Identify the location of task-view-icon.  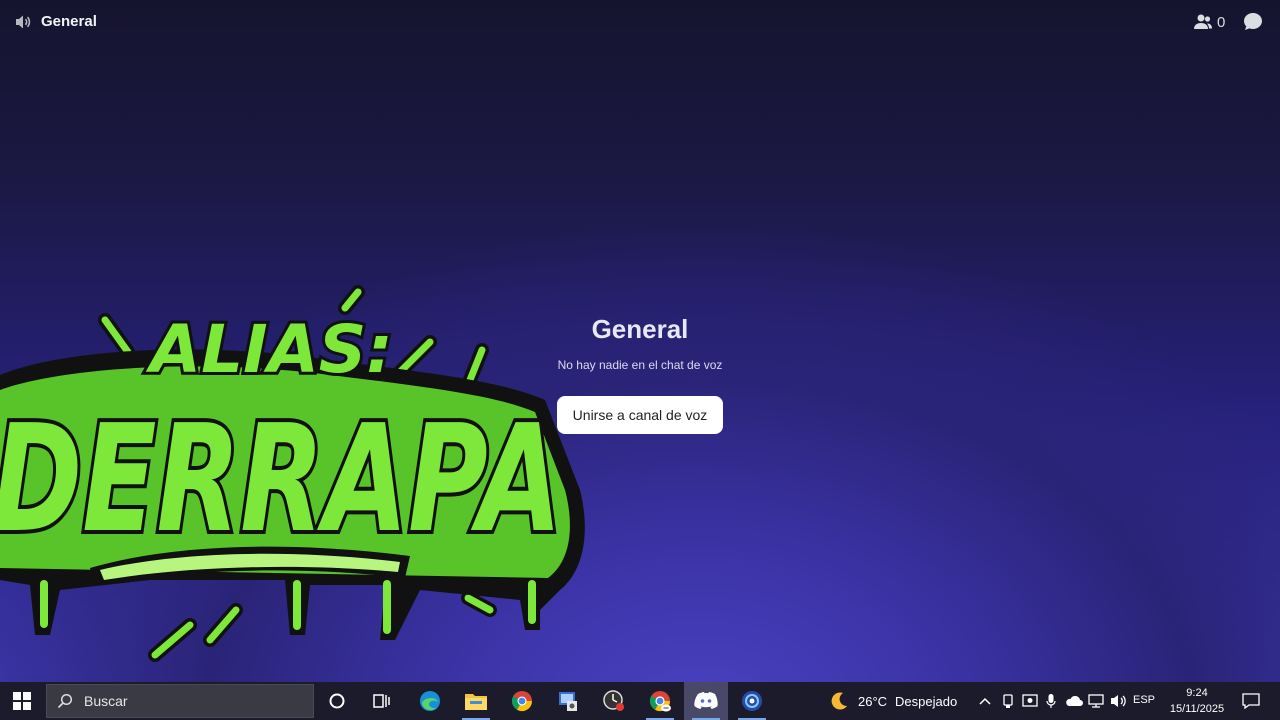
(381, 701).